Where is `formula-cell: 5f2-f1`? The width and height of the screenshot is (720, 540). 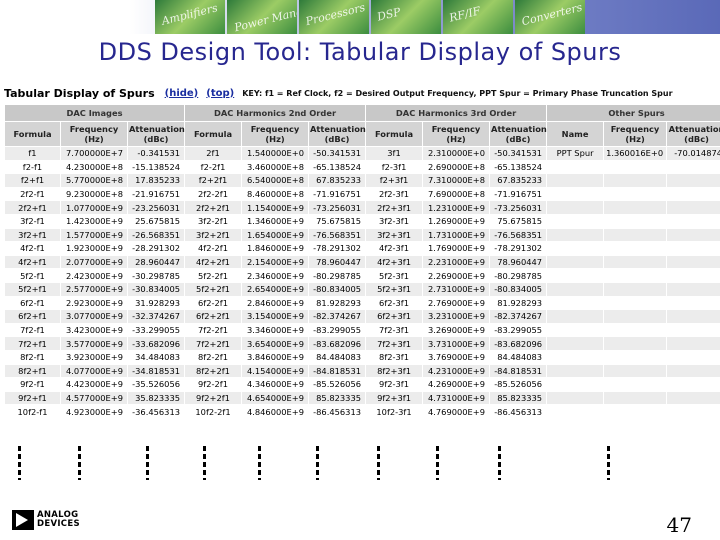 formula-cell: 5f2-f1 is located at coordinates (32, 275).